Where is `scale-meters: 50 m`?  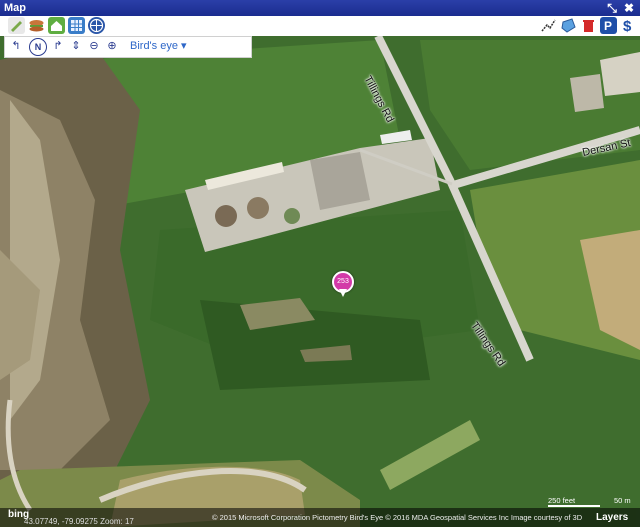
scale-meters: 50 m is located at coordinates (622, 500).